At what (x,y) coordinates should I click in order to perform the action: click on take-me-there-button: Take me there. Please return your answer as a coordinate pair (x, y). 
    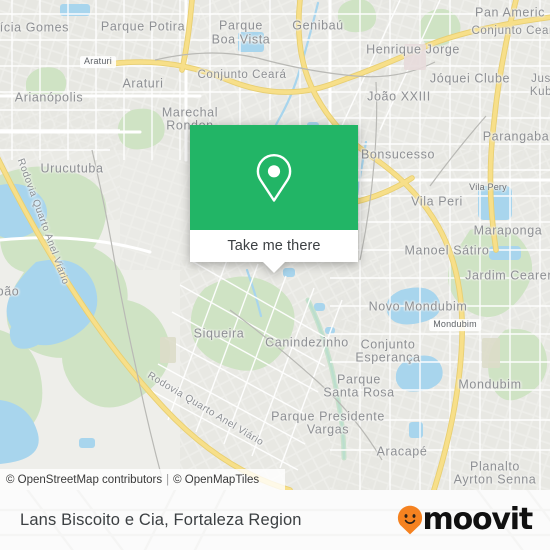
    Looking at the image, I should click on (273, 246).